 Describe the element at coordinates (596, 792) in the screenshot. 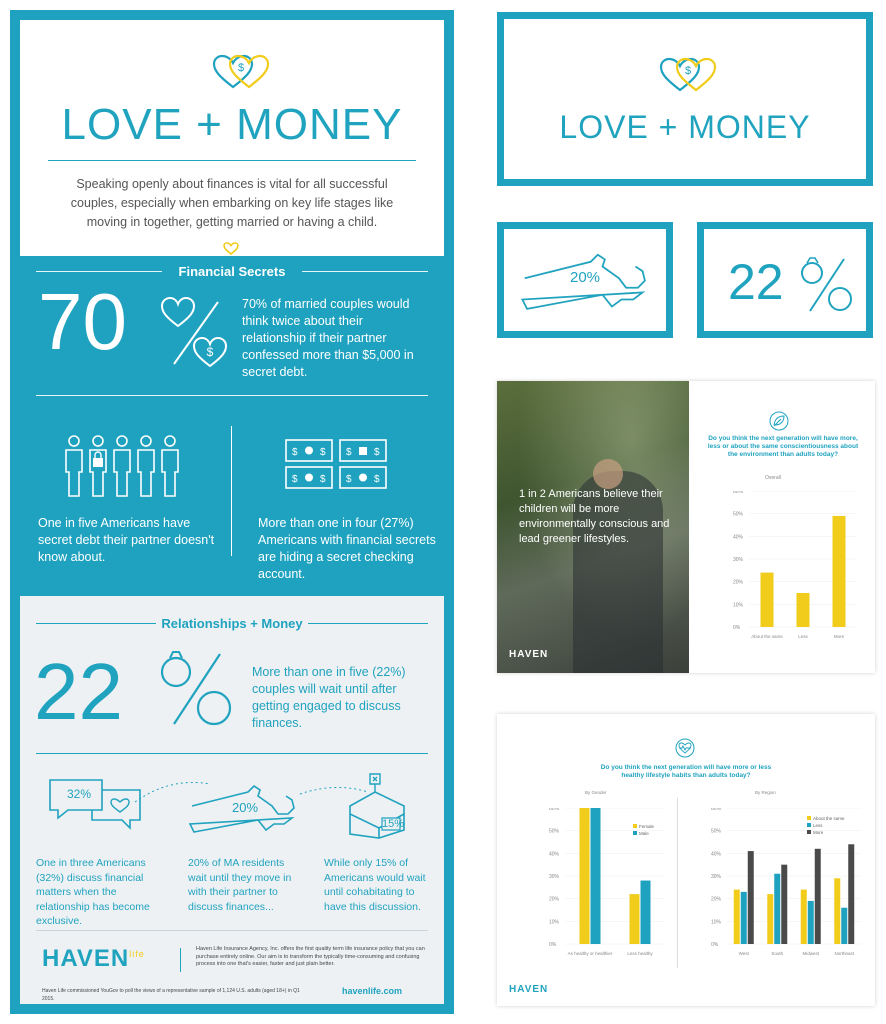

I see `by-gender-label: By Gender` at that location.